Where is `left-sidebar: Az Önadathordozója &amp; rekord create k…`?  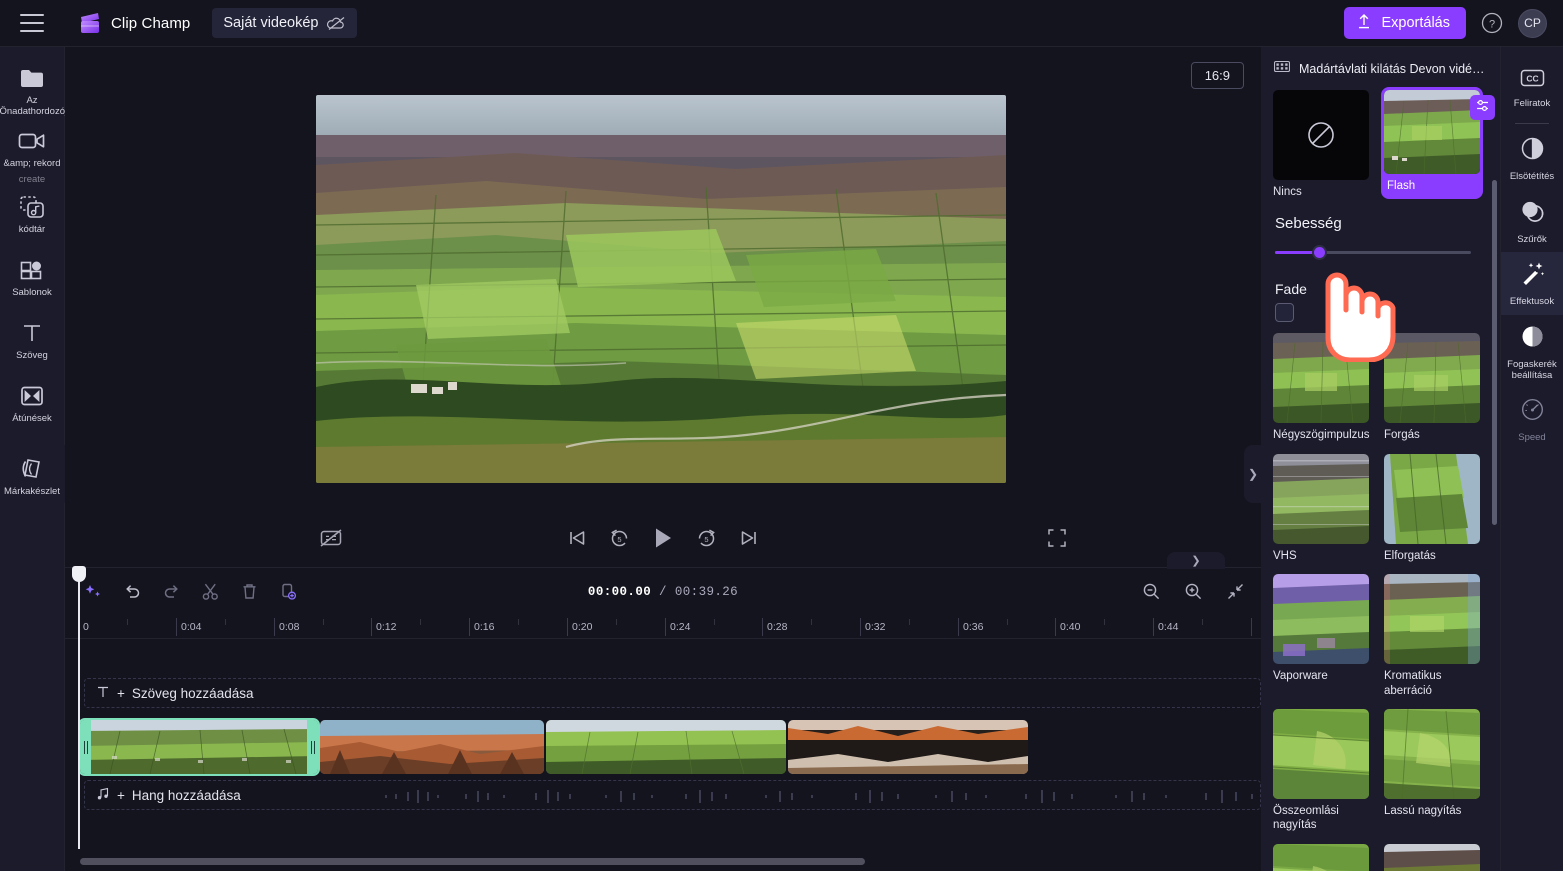
left-sidebar: Az Önadathordozója &amp; rekord create k… is located at coordinates (40, 459).